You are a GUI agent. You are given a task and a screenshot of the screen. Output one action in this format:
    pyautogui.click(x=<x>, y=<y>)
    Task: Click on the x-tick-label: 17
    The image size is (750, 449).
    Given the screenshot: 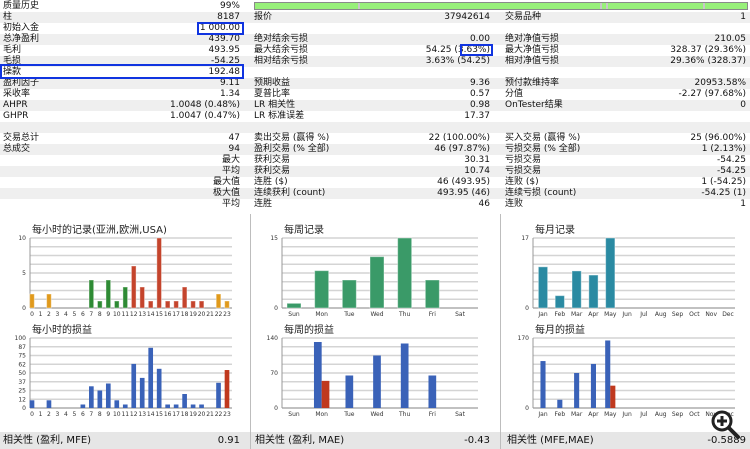 What is the action you would take?
    pyautogui.click(x=176, y=414)
    